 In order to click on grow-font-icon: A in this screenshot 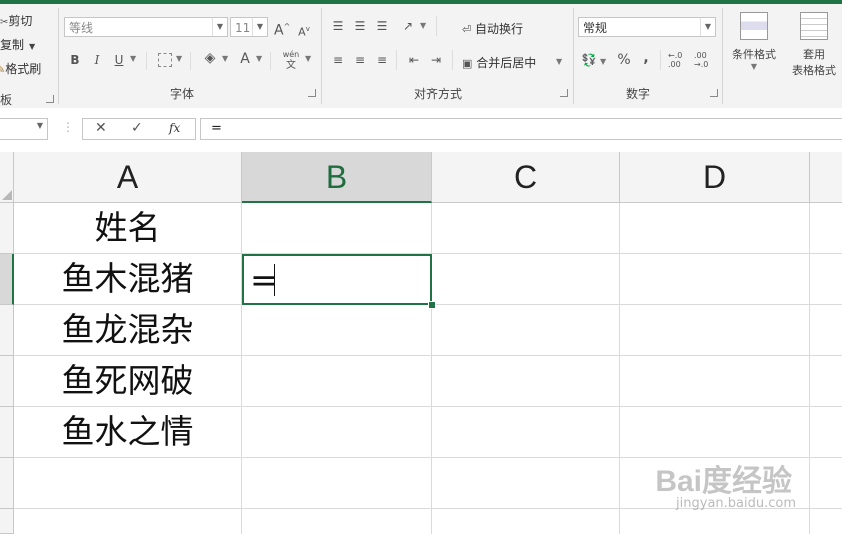, I will do `click(279, 30)`.